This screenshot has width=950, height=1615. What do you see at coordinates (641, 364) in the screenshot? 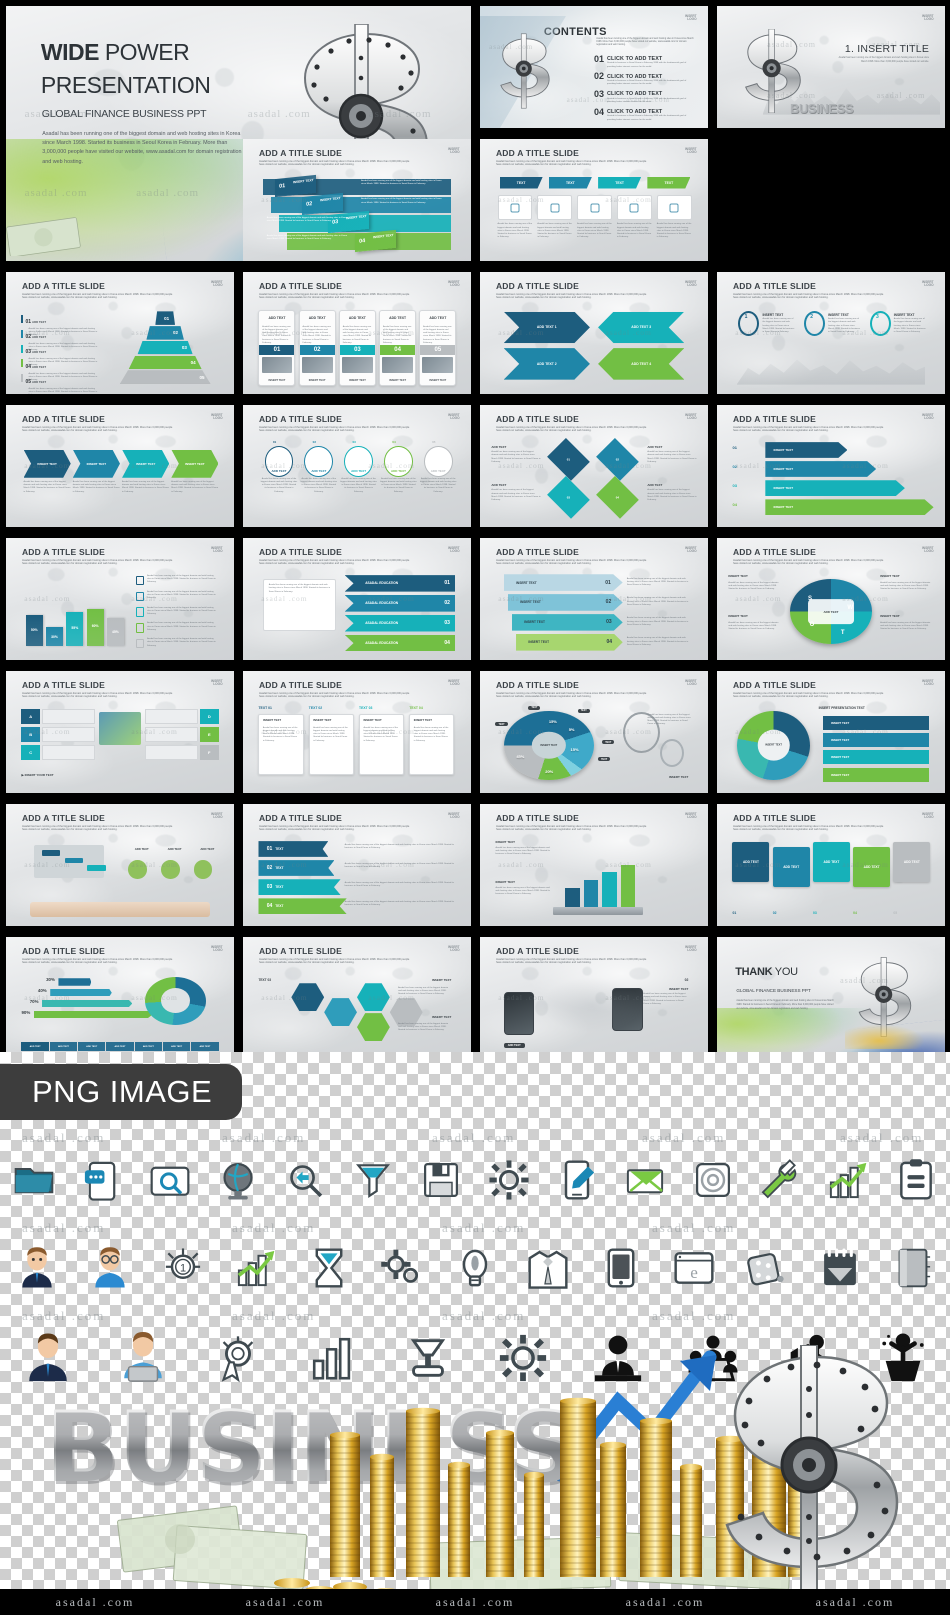
I see `arrow-block: ADD TEXT 4` at bounding box center [641, 364].